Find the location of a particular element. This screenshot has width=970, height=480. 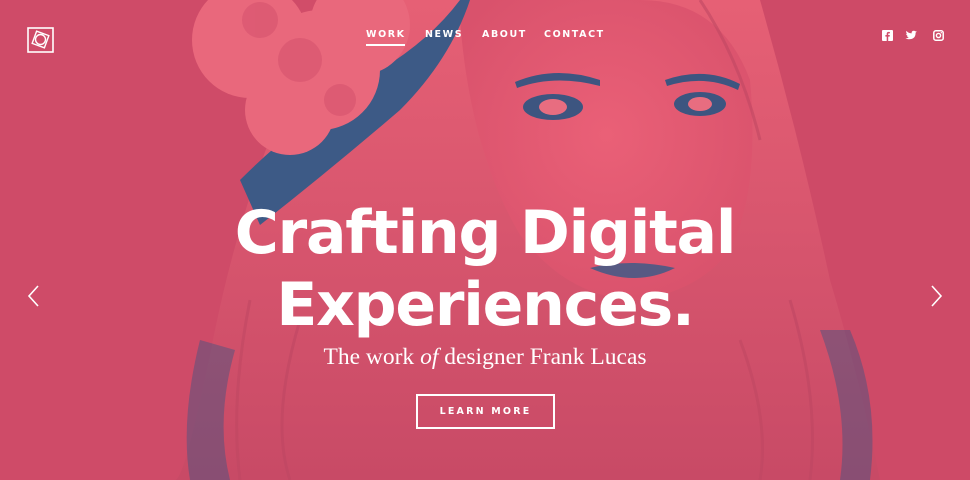

hero-subtitle: The work of designer Frank Lucas is located at coordinates (485, 357).